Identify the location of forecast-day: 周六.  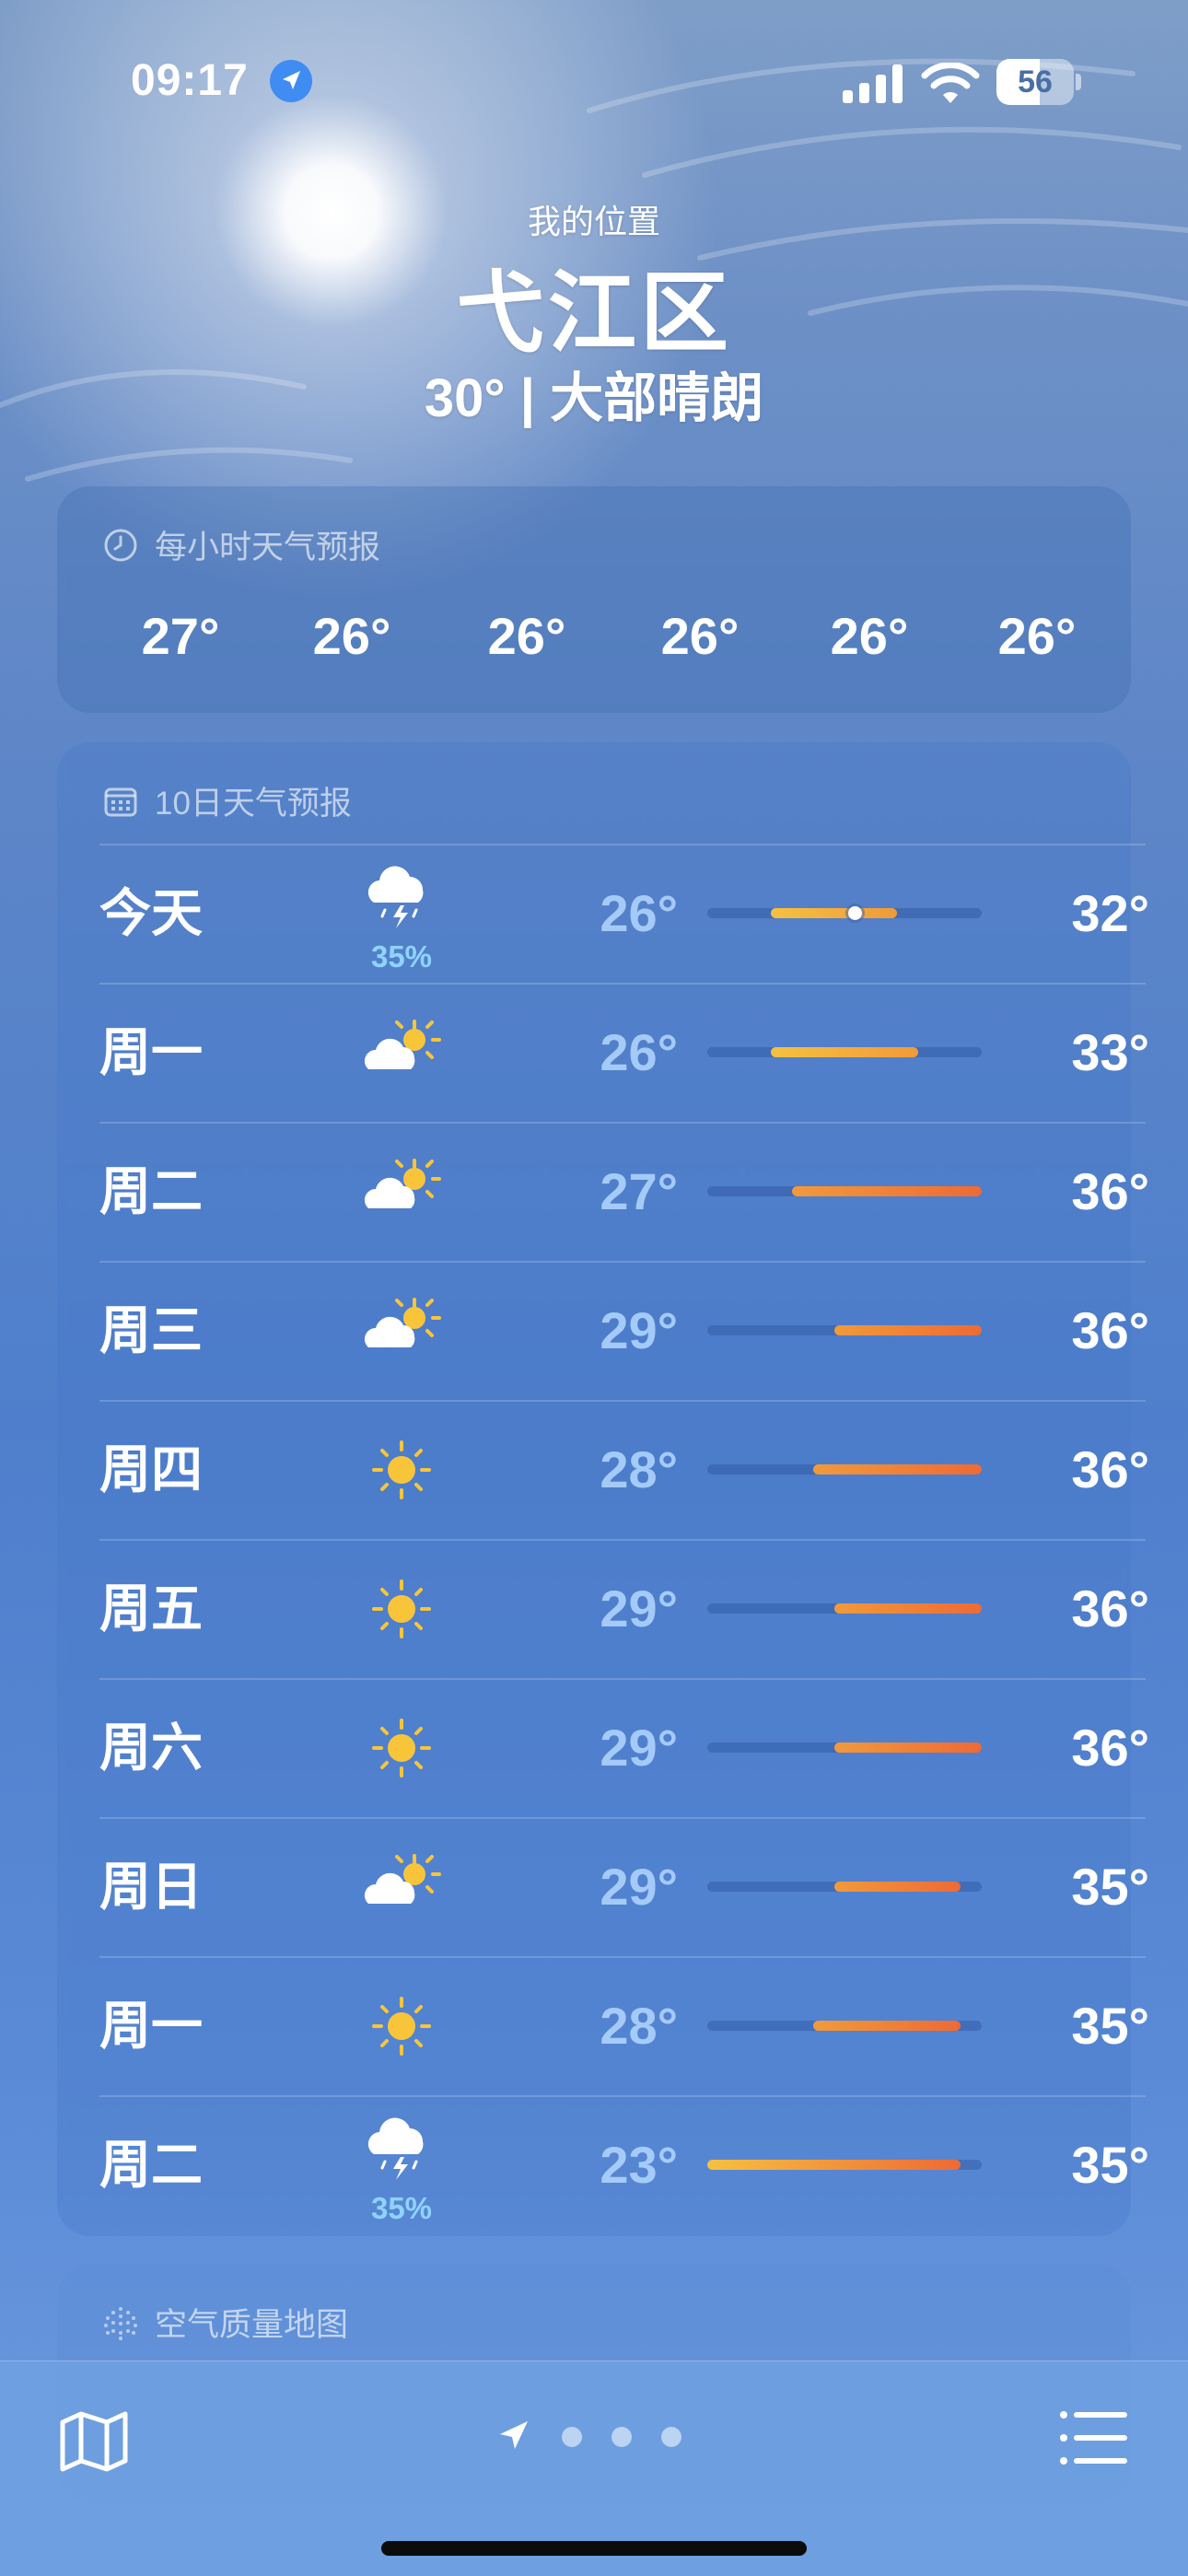
(151, 1748).